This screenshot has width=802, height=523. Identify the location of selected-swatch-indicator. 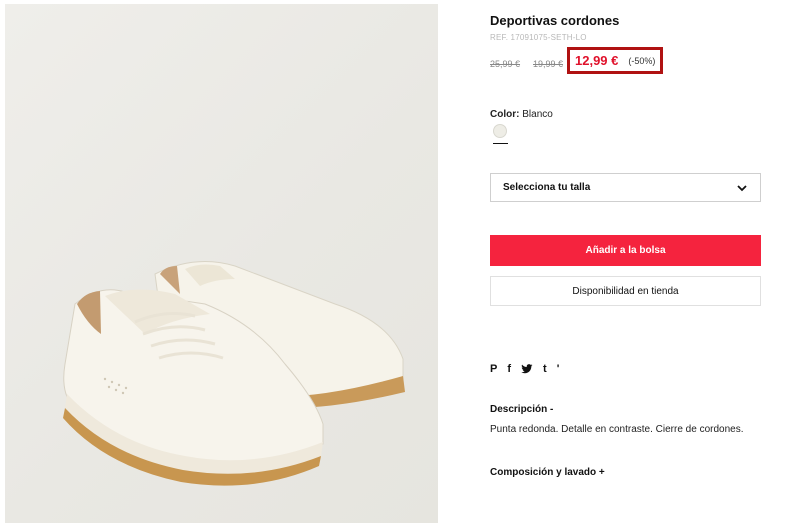
(500, 143).